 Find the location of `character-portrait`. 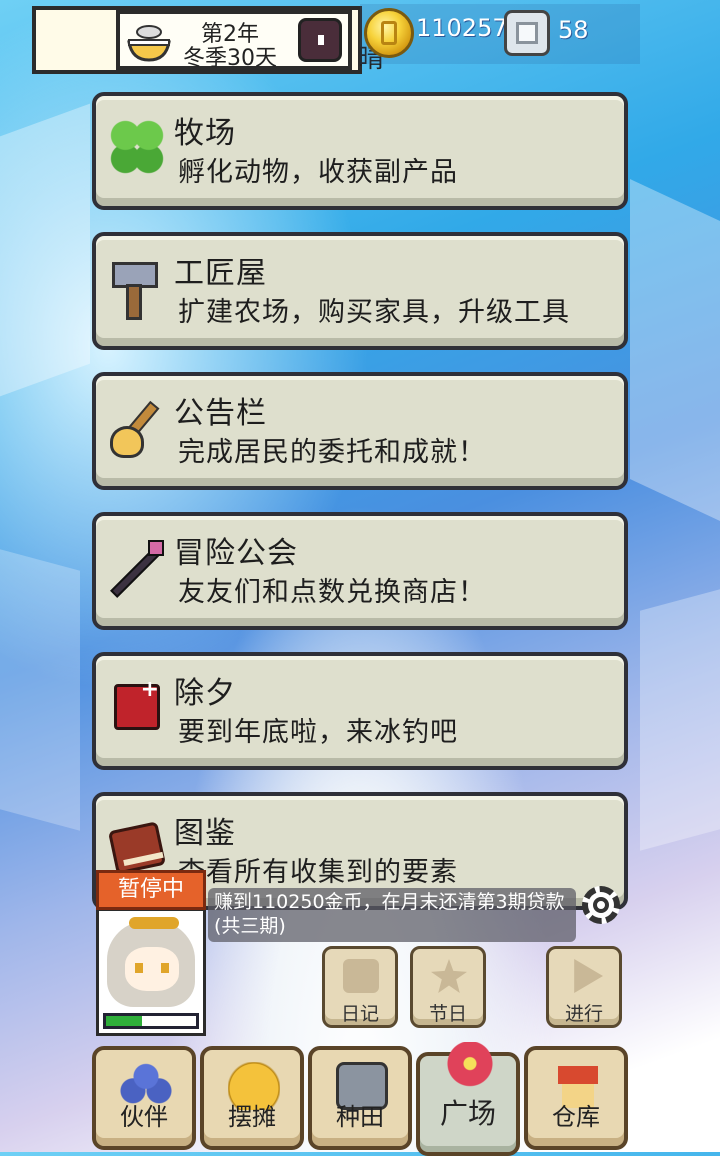

character-portrait is located at coordinates (151, 972).